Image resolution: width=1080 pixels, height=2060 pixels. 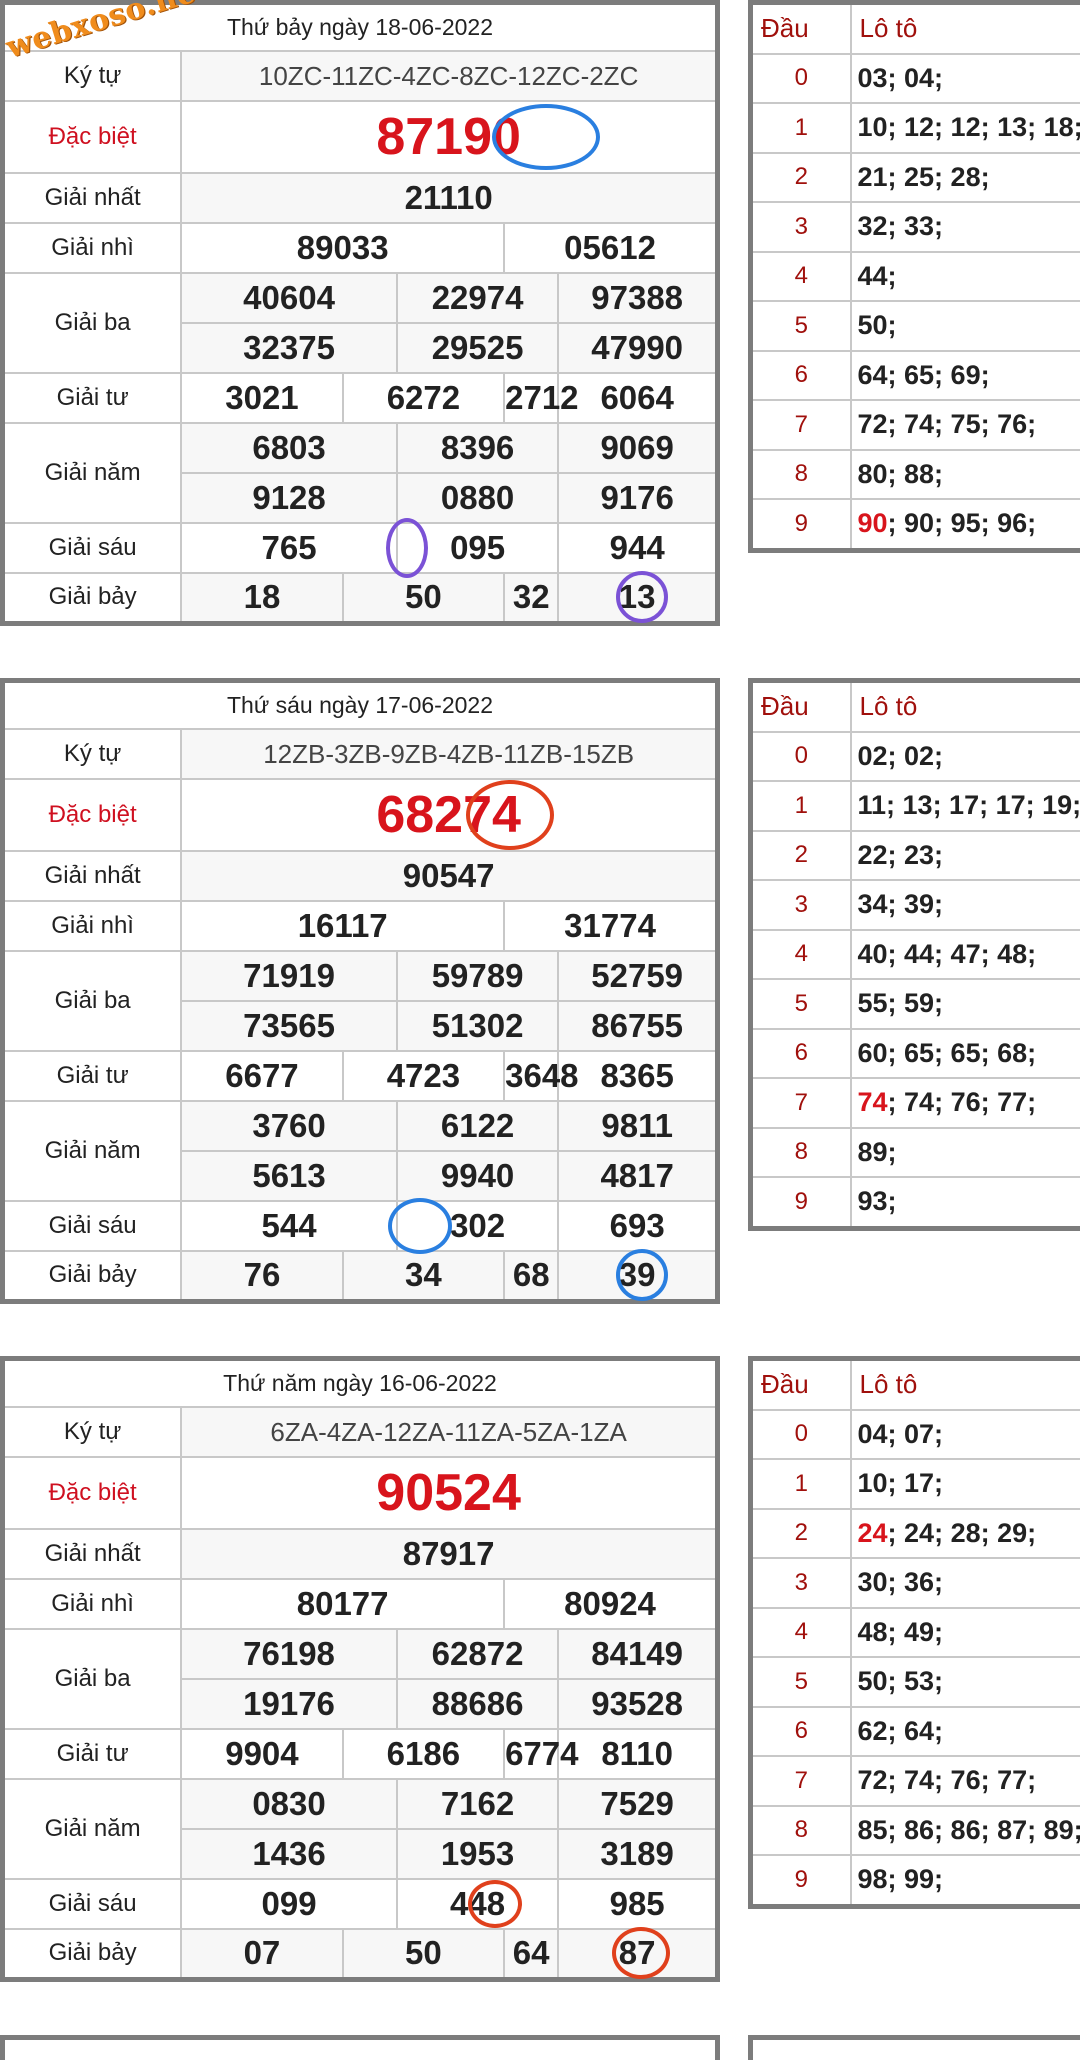 What do you see at coordinates (965, 1484) in the screenshot?
I see `loto-values: 10; 17;` at bounding box center [965, 1484].